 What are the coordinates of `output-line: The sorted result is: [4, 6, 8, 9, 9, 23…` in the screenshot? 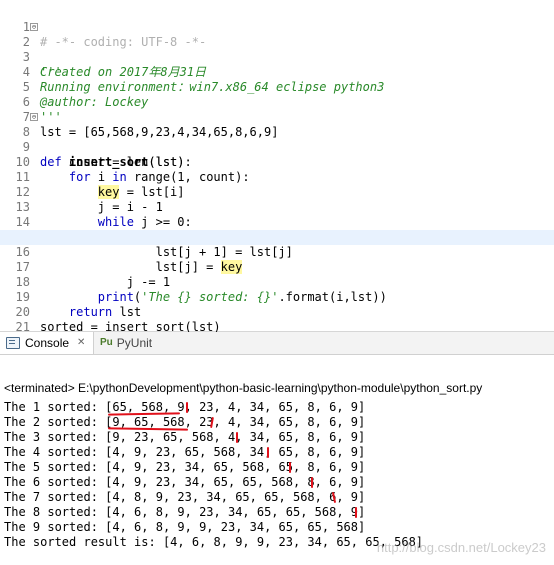 It's located at (214, 542).